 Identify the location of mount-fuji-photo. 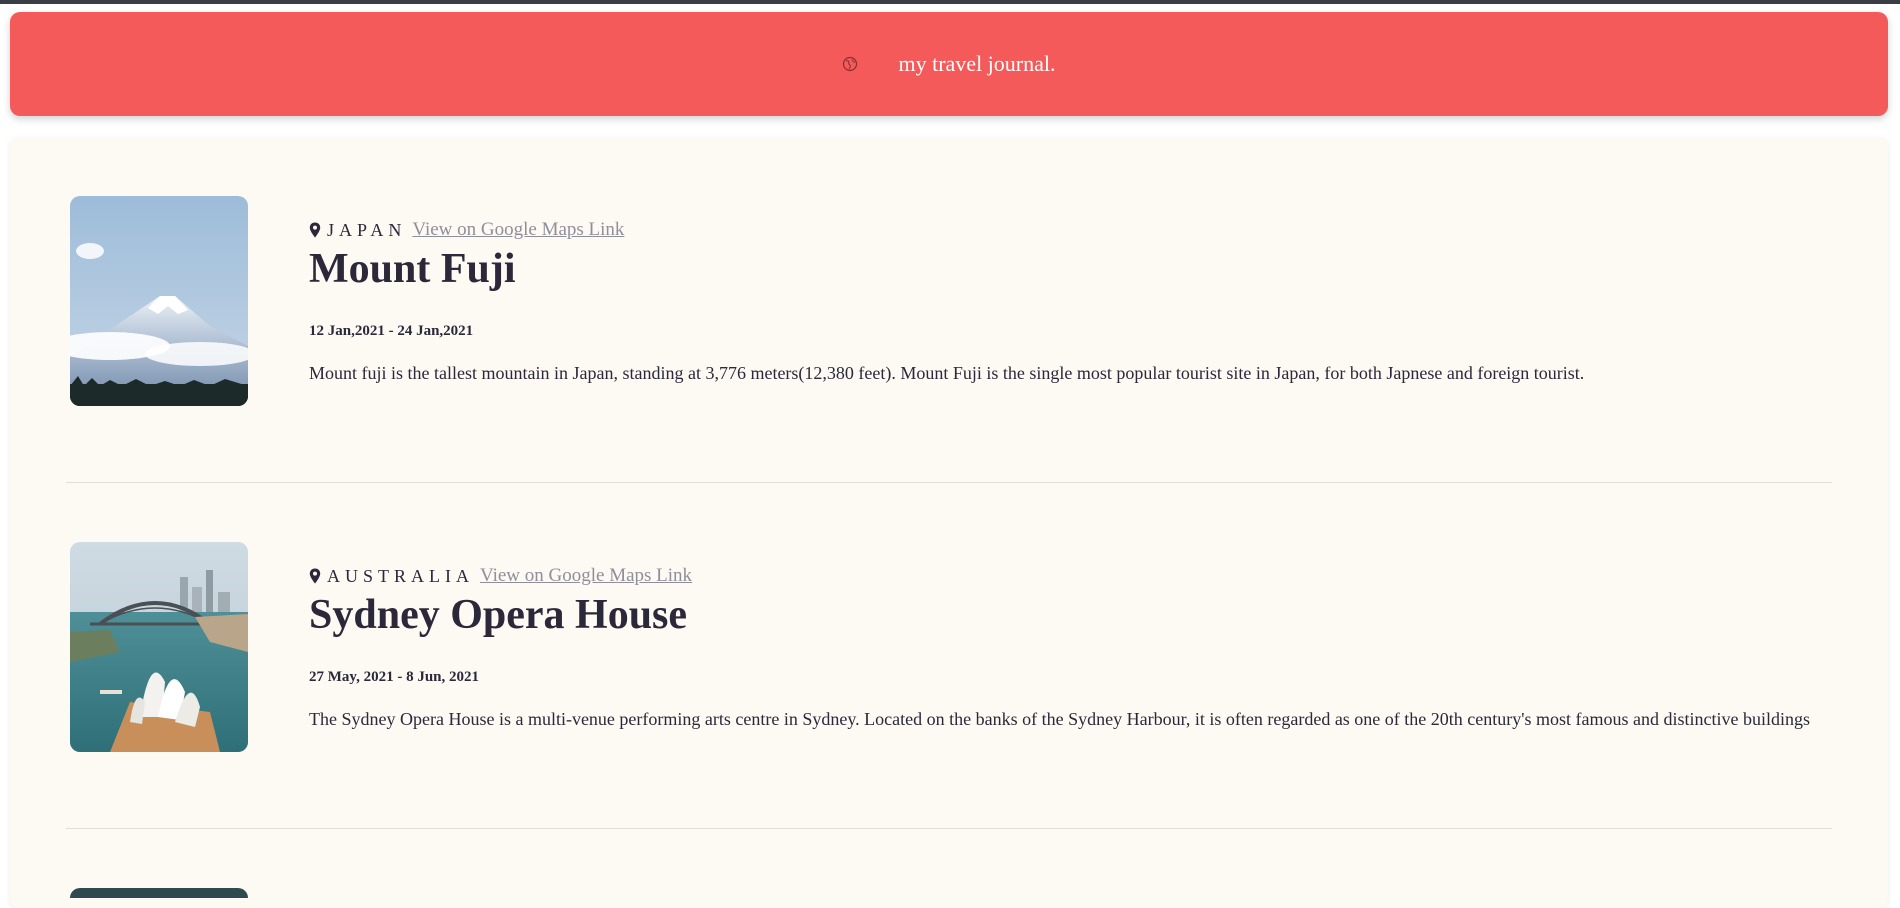
(159, 301).